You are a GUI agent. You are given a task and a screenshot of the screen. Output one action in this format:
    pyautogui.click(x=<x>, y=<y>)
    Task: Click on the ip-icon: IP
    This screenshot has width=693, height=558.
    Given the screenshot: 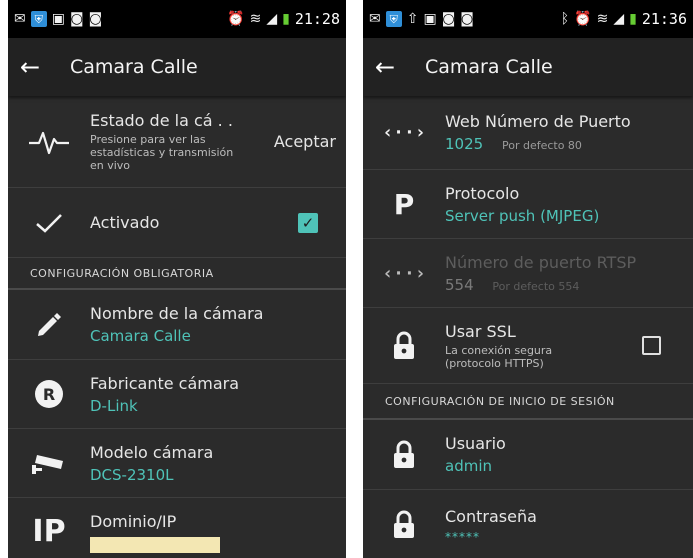 What is the action you would take?
    pyautogui.click(x=49, y=531)
    